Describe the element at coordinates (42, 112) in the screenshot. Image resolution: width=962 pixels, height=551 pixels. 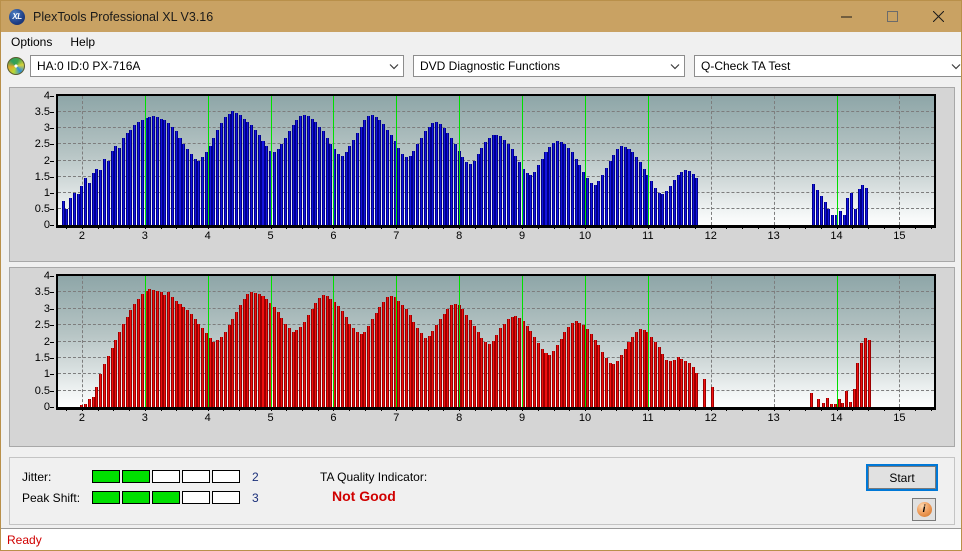
I see `y-axis-tick-label: 3.5` at that location.